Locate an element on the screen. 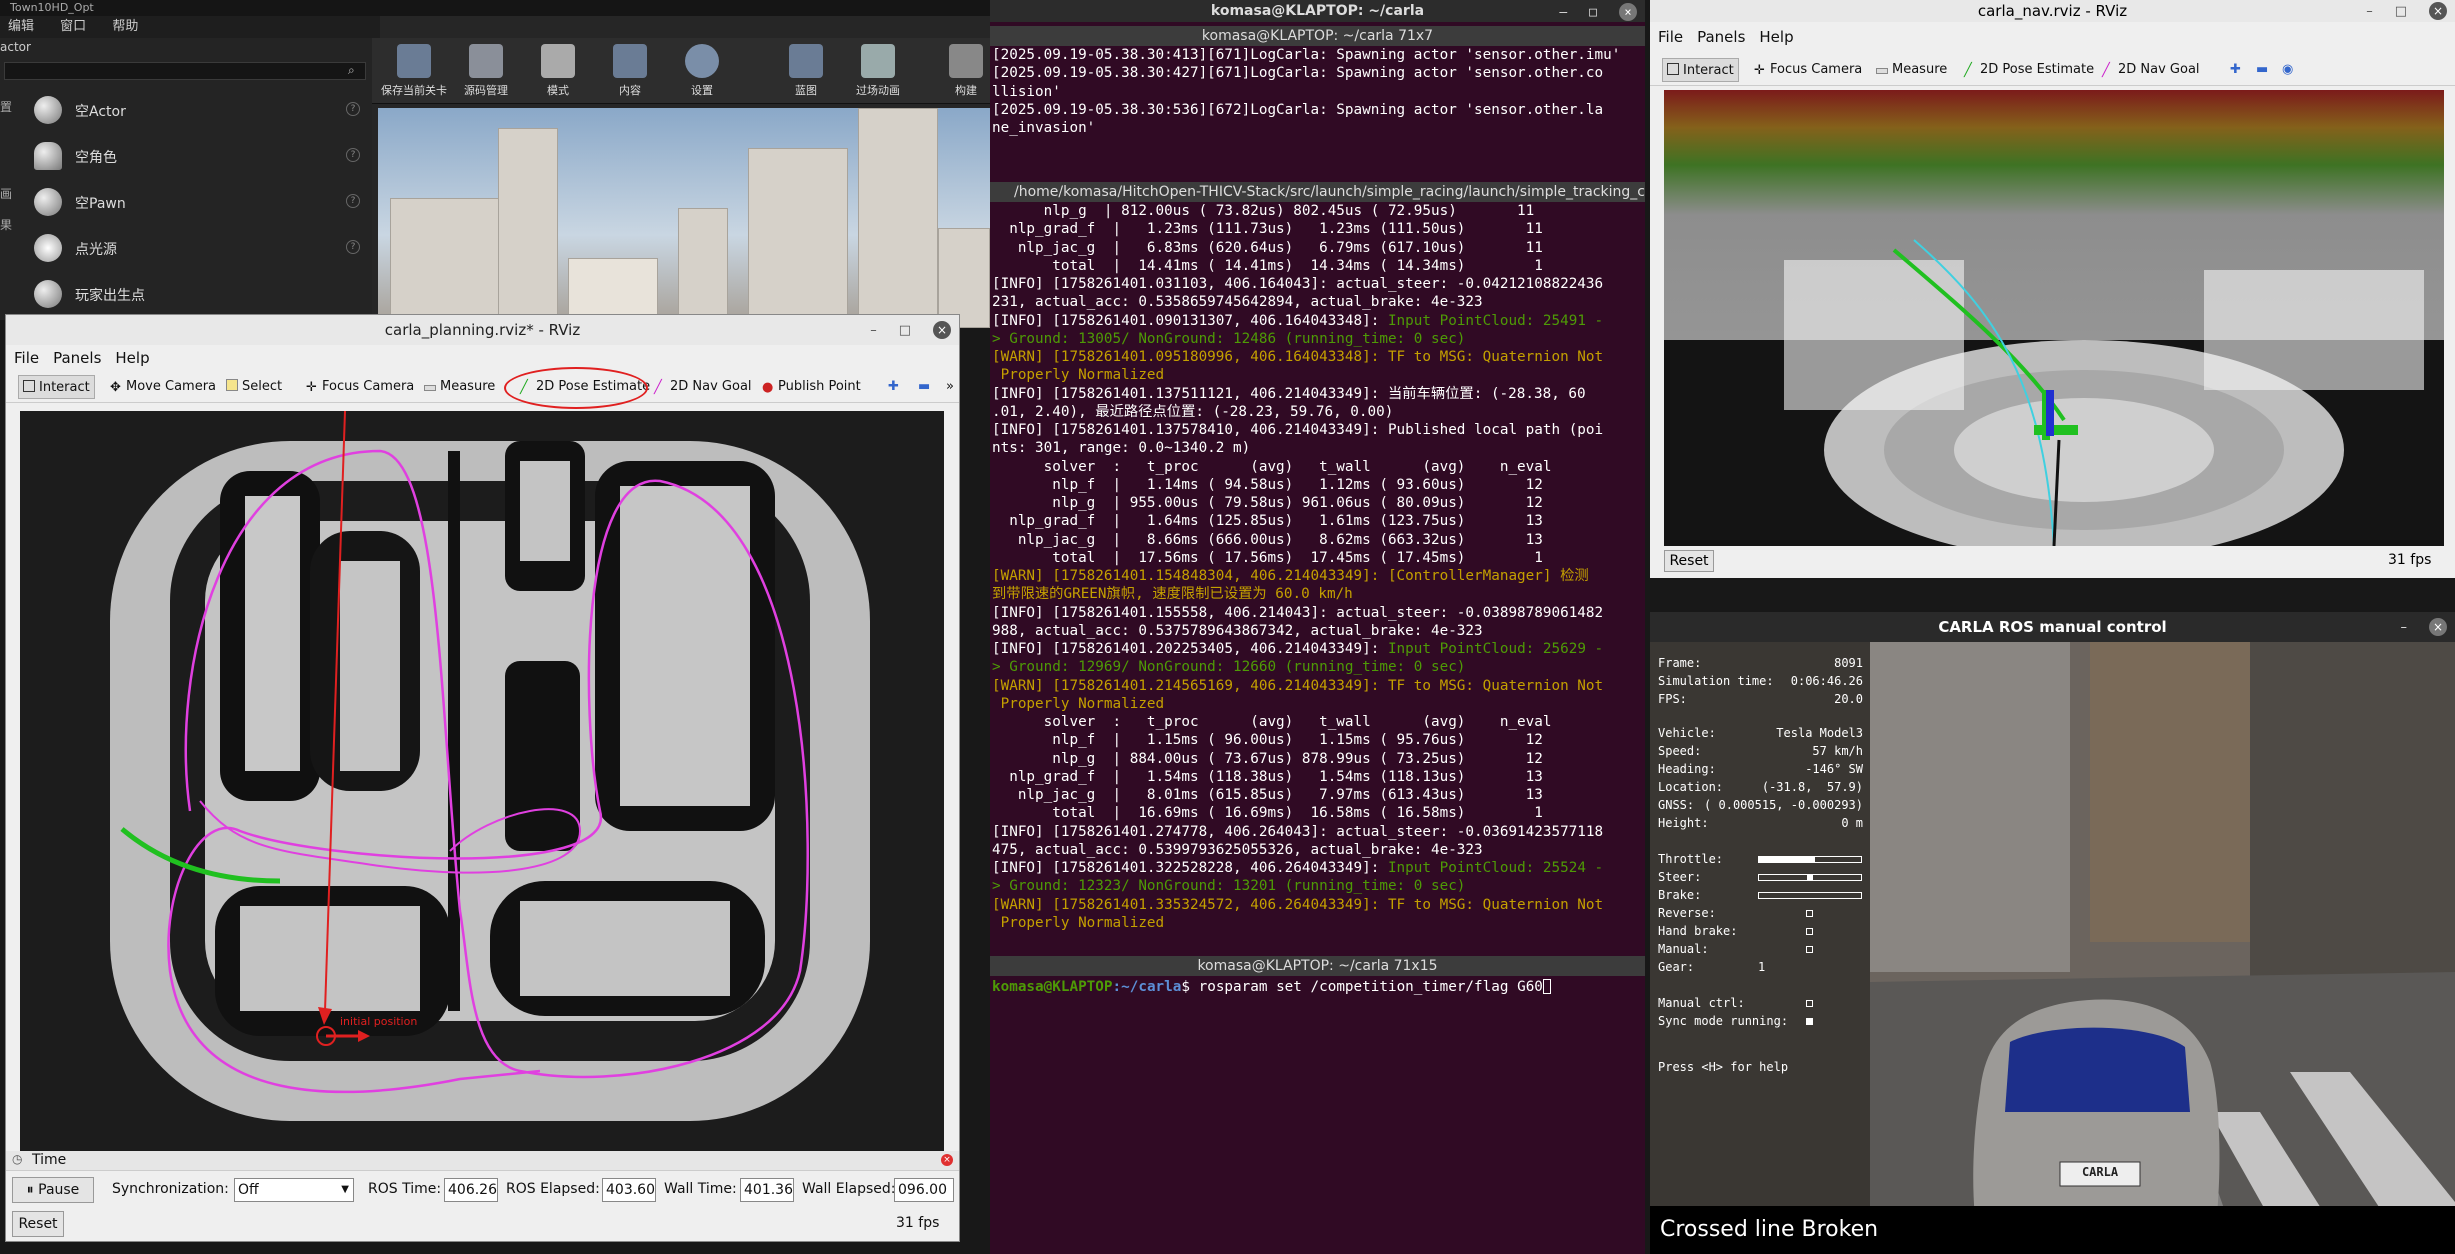 The height and width of the screenshot is (1254, 2455). ruler-icon is located at coordinates (430, 388).